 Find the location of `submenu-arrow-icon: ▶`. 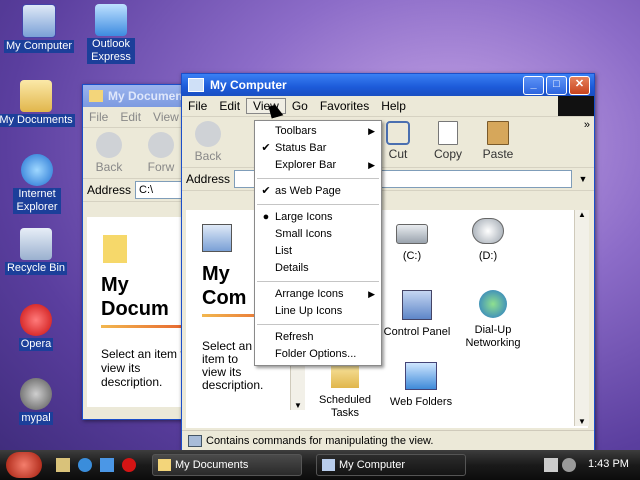

submenu-arrow-icon: ▶ is located at coordinates (371, 131).